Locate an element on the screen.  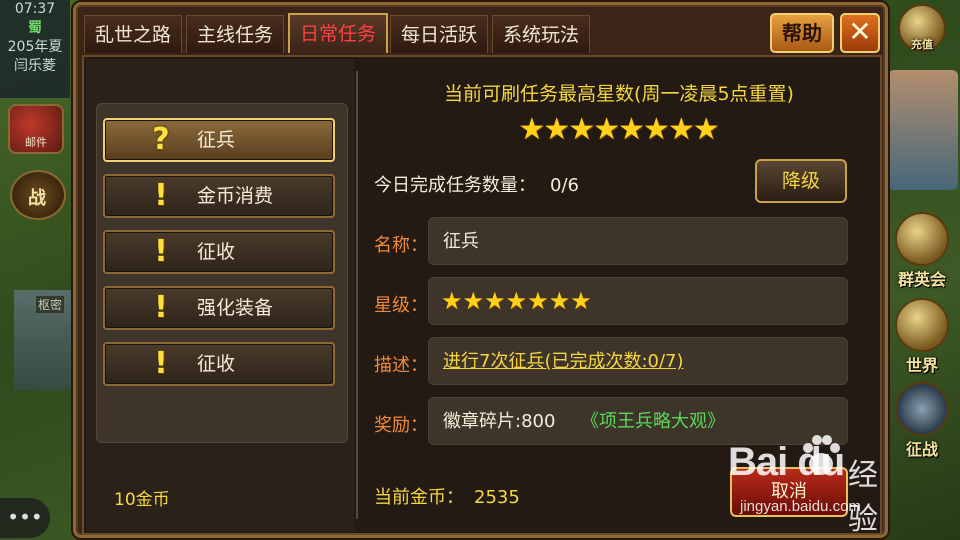
tab-daily-active: 每日活跃 is located at coordinates (439, 34).